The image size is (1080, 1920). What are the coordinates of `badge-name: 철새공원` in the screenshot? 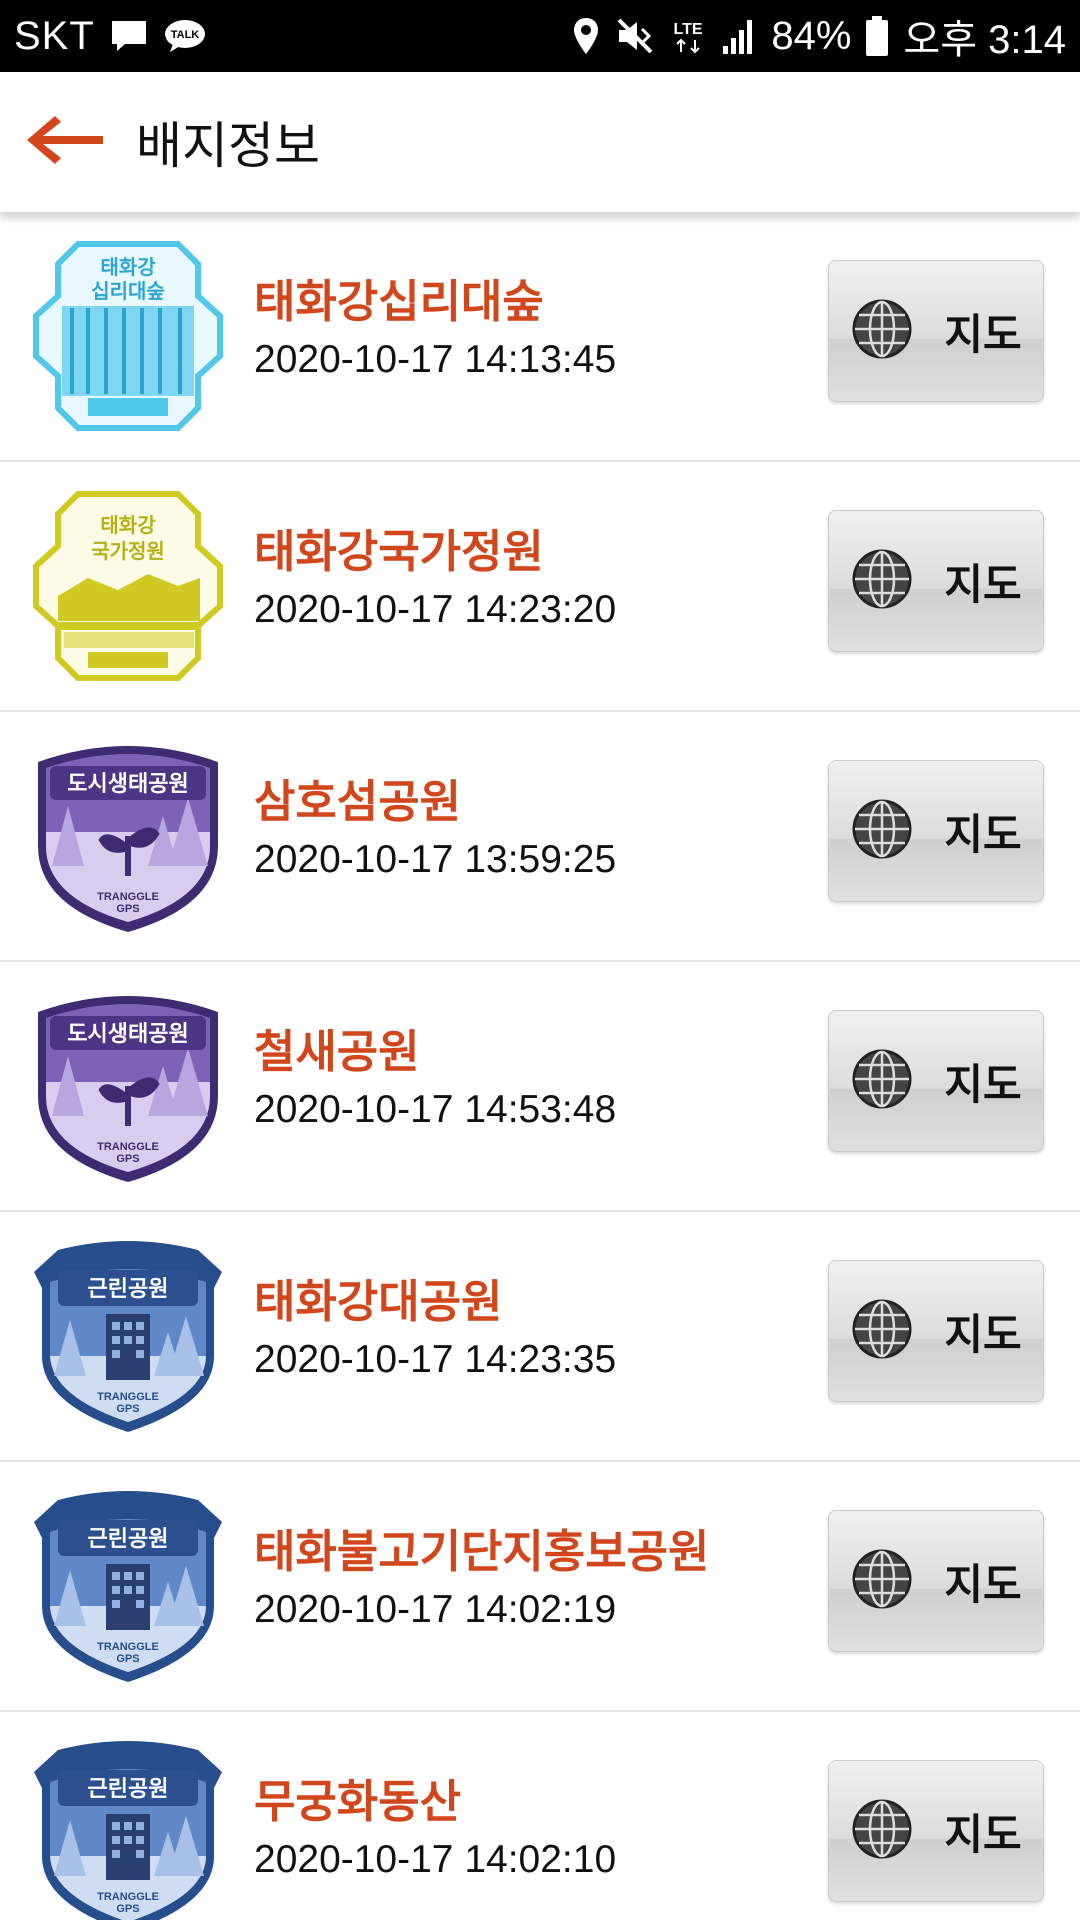 It's located at (337, 1051).